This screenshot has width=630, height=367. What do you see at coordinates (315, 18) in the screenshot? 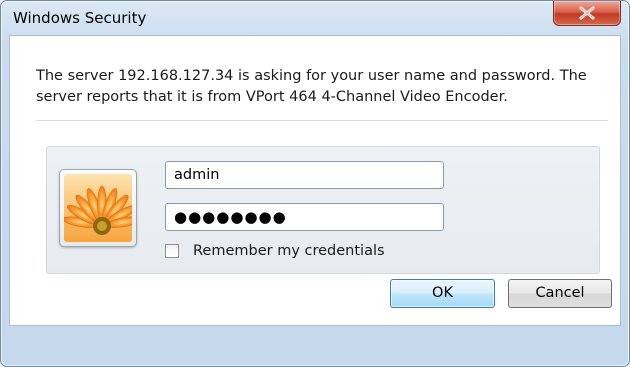
I see `title-bar: Windows Security` at bounding box center [315, 18].